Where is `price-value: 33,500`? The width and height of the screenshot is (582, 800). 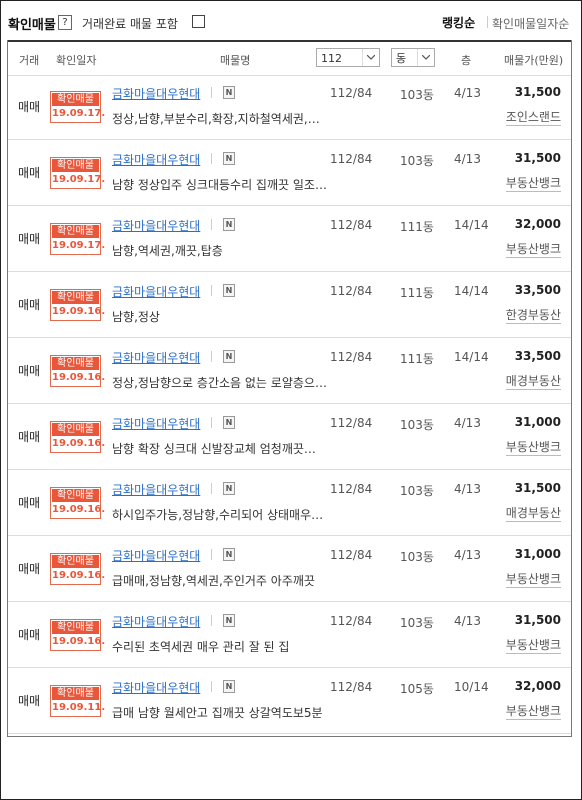
price-value: 33,500 is located at coordinates (537, 356).